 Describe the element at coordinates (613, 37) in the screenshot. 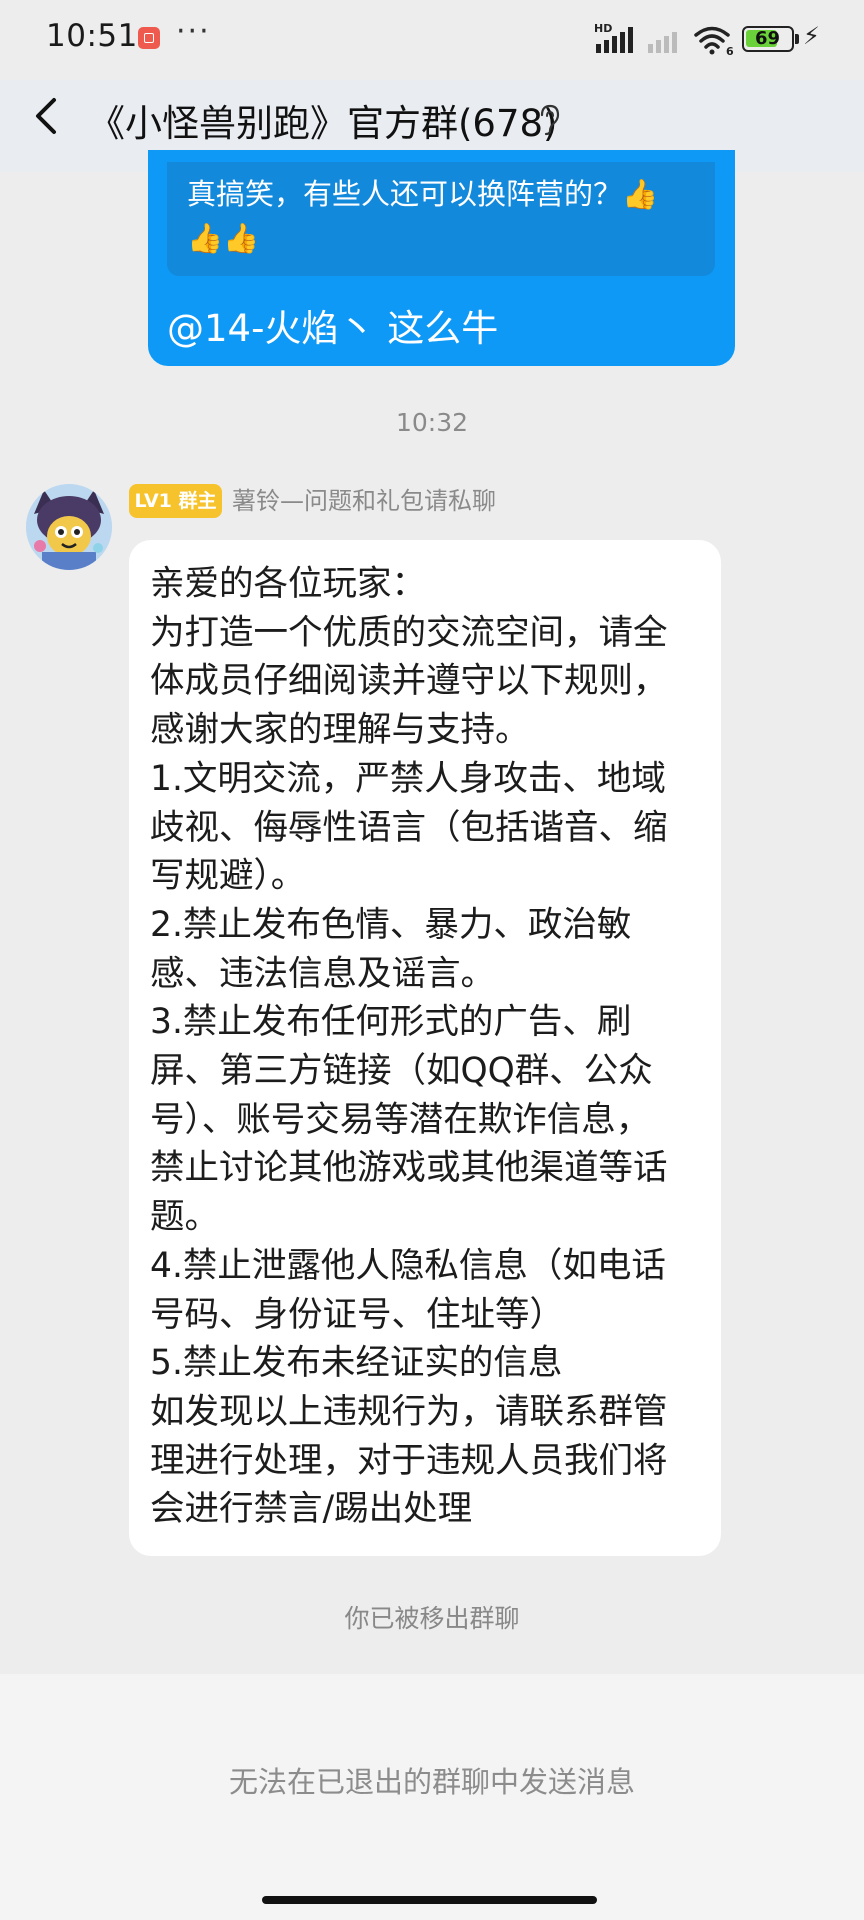

I see `cellular-signal-icon: HD` at that location.